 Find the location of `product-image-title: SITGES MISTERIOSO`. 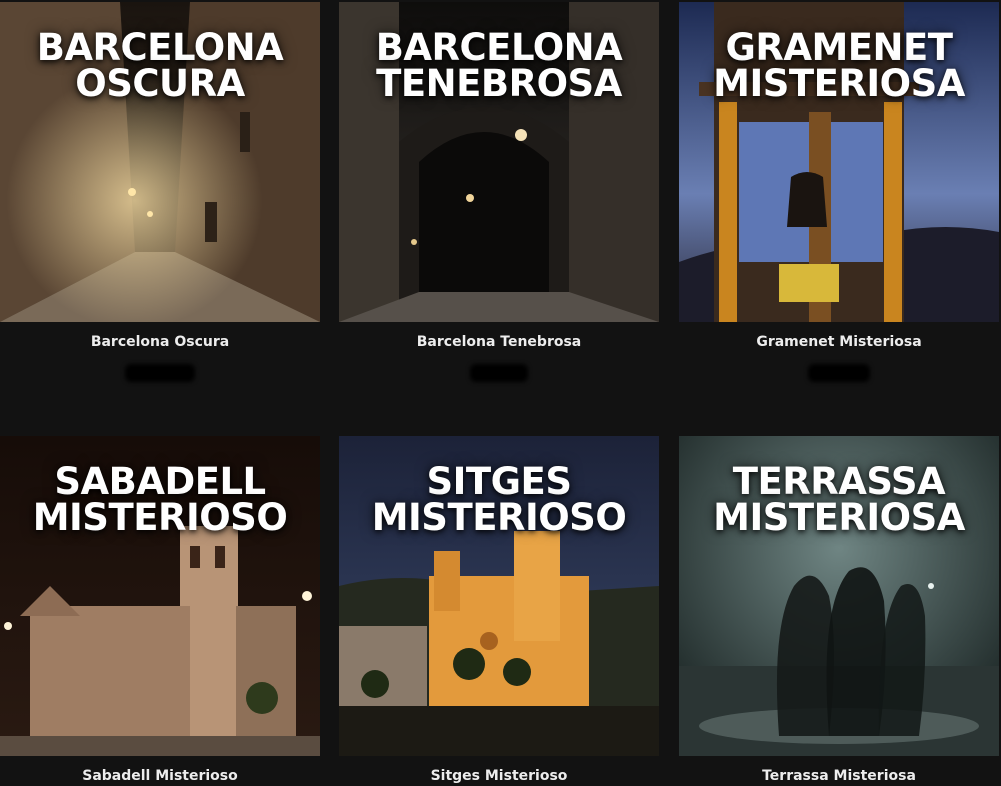

product-image-title: SITGES MISTERIOSO is located at coordinates (499, 499).